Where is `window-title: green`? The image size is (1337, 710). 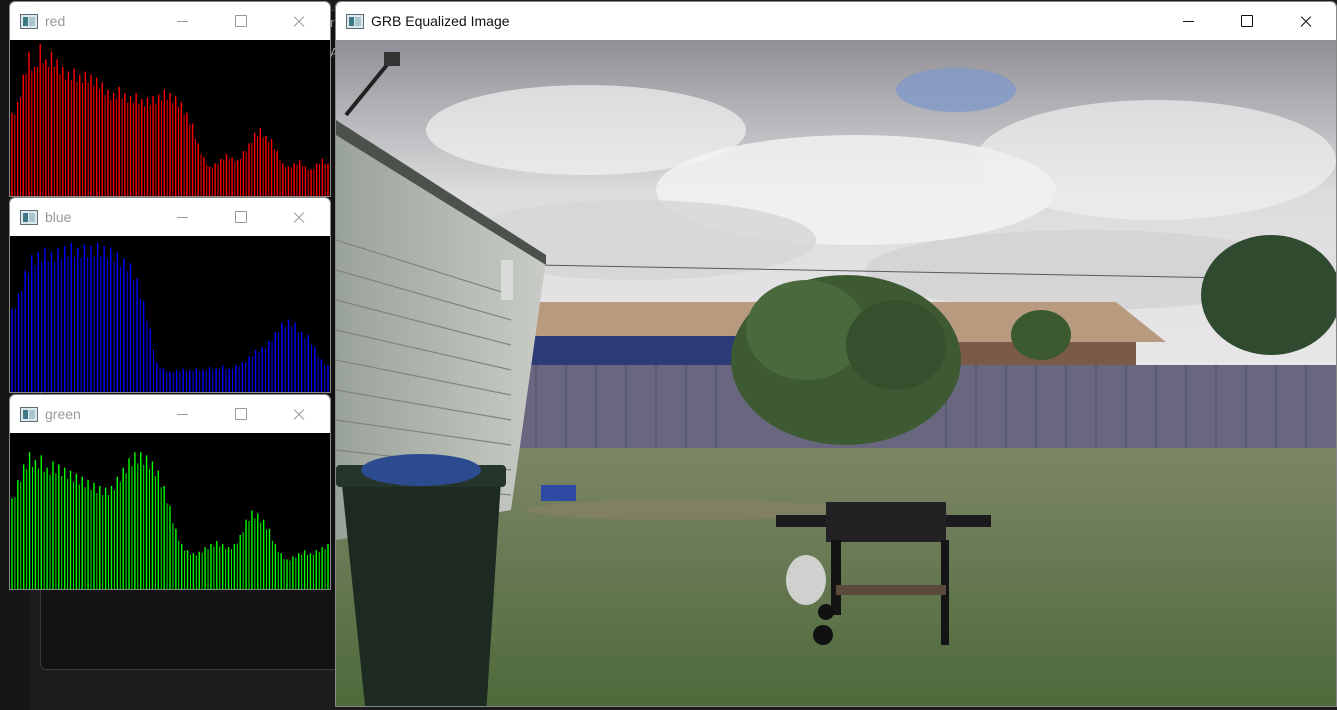
window-title: green is located at coordinates (63, 414).